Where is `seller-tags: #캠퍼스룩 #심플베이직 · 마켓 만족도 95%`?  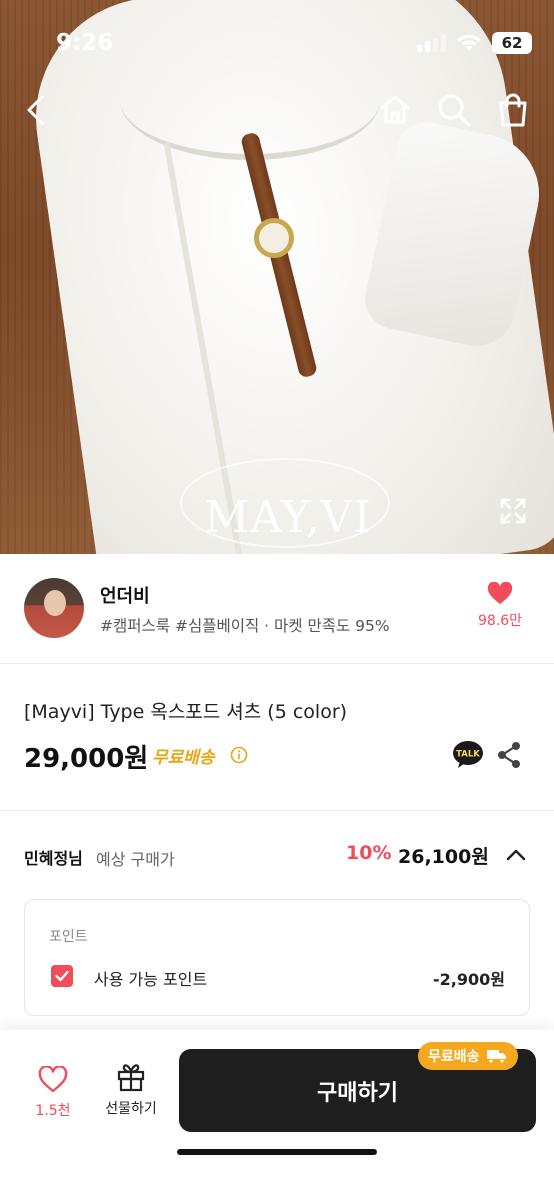
seller-tags: #캠퍼스룩 #심플베이직 · 마켓 만족도 95% is located at coordinates (245, 626).